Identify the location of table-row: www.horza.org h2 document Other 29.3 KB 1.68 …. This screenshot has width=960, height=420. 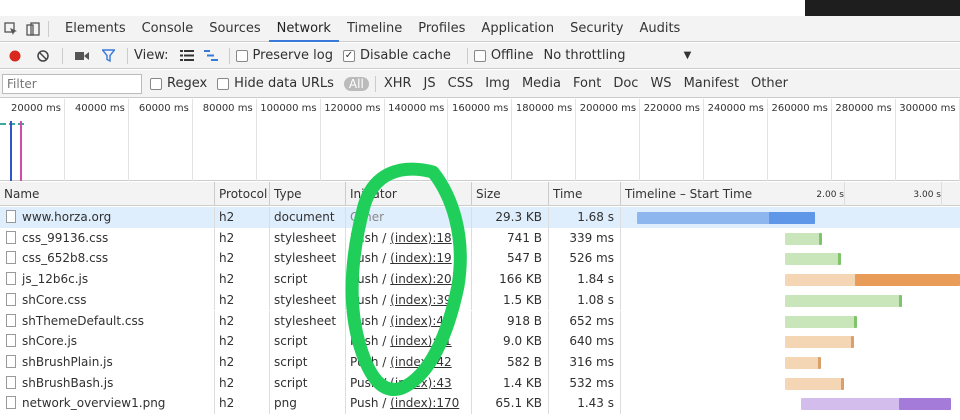
(480, 217).